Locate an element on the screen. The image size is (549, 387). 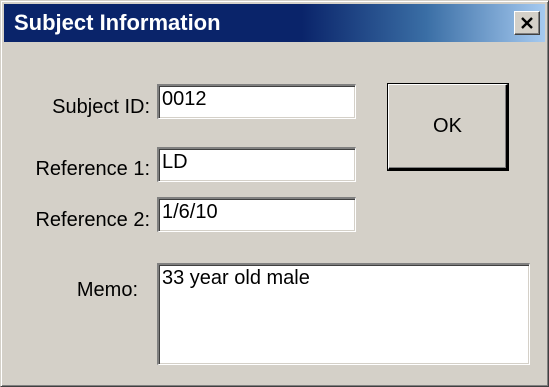
close-button is located at coordinates (527, 23).